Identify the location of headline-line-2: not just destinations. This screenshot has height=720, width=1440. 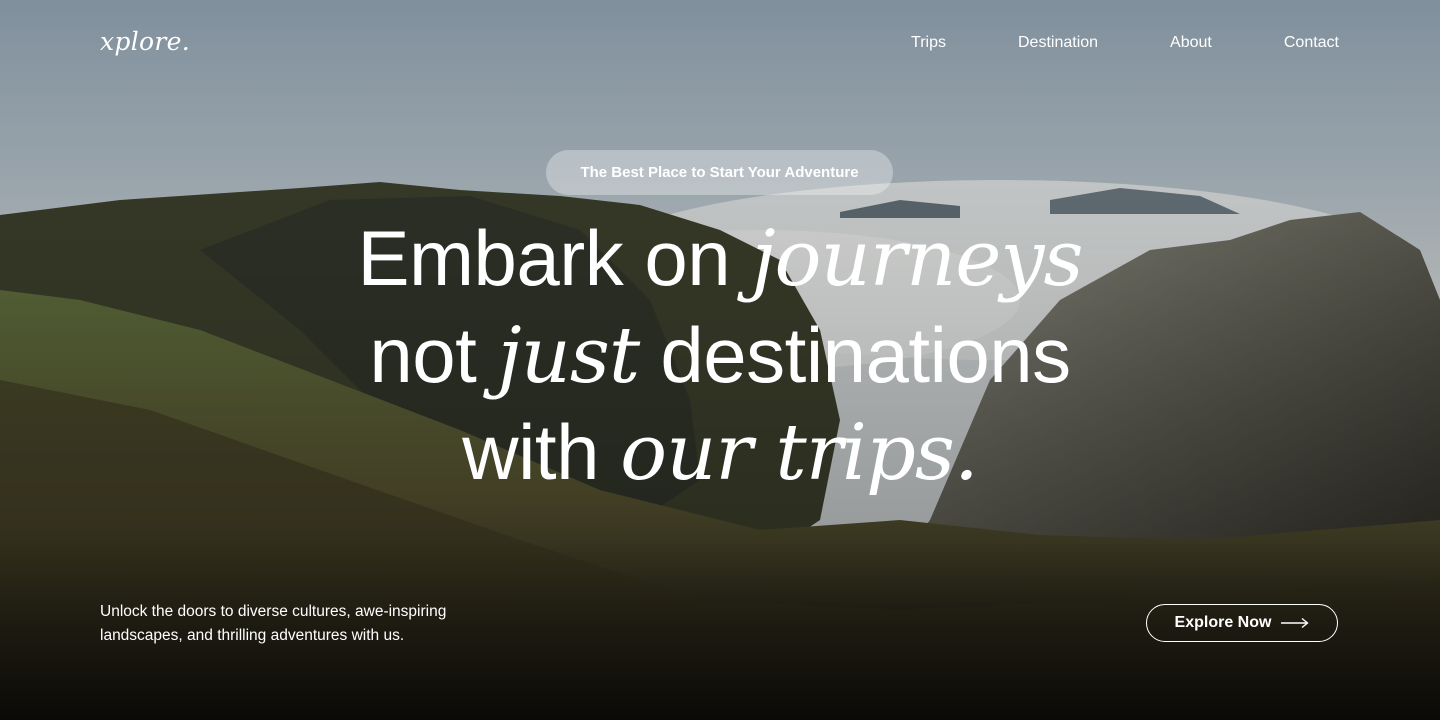
(720, 355).